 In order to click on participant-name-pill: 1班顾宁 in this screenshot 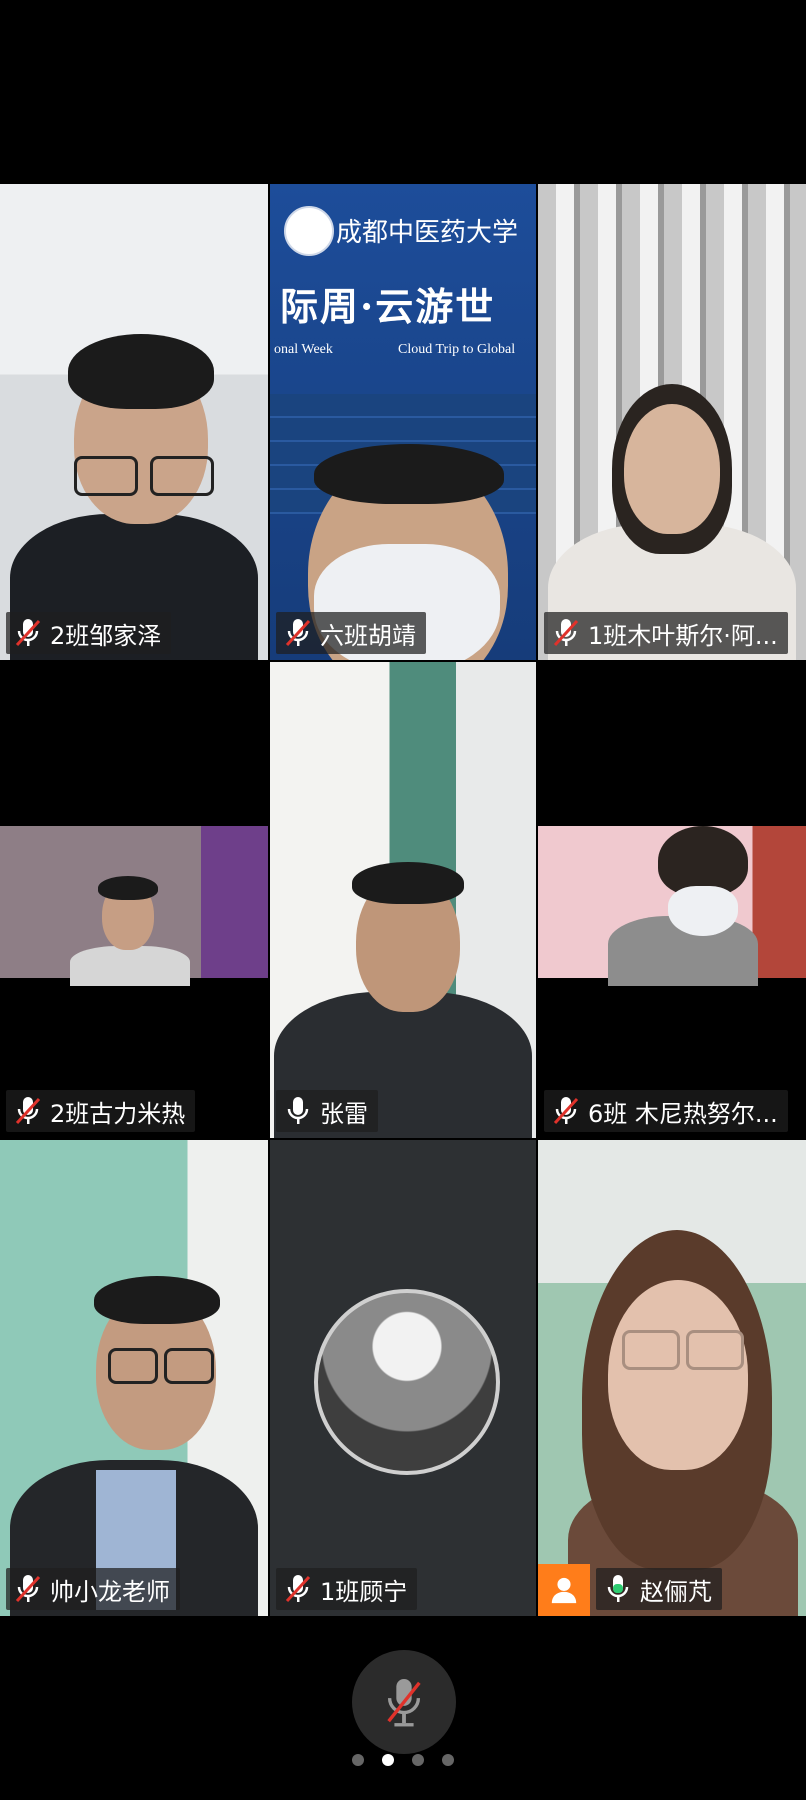, I will do `click(347, 1589)`.